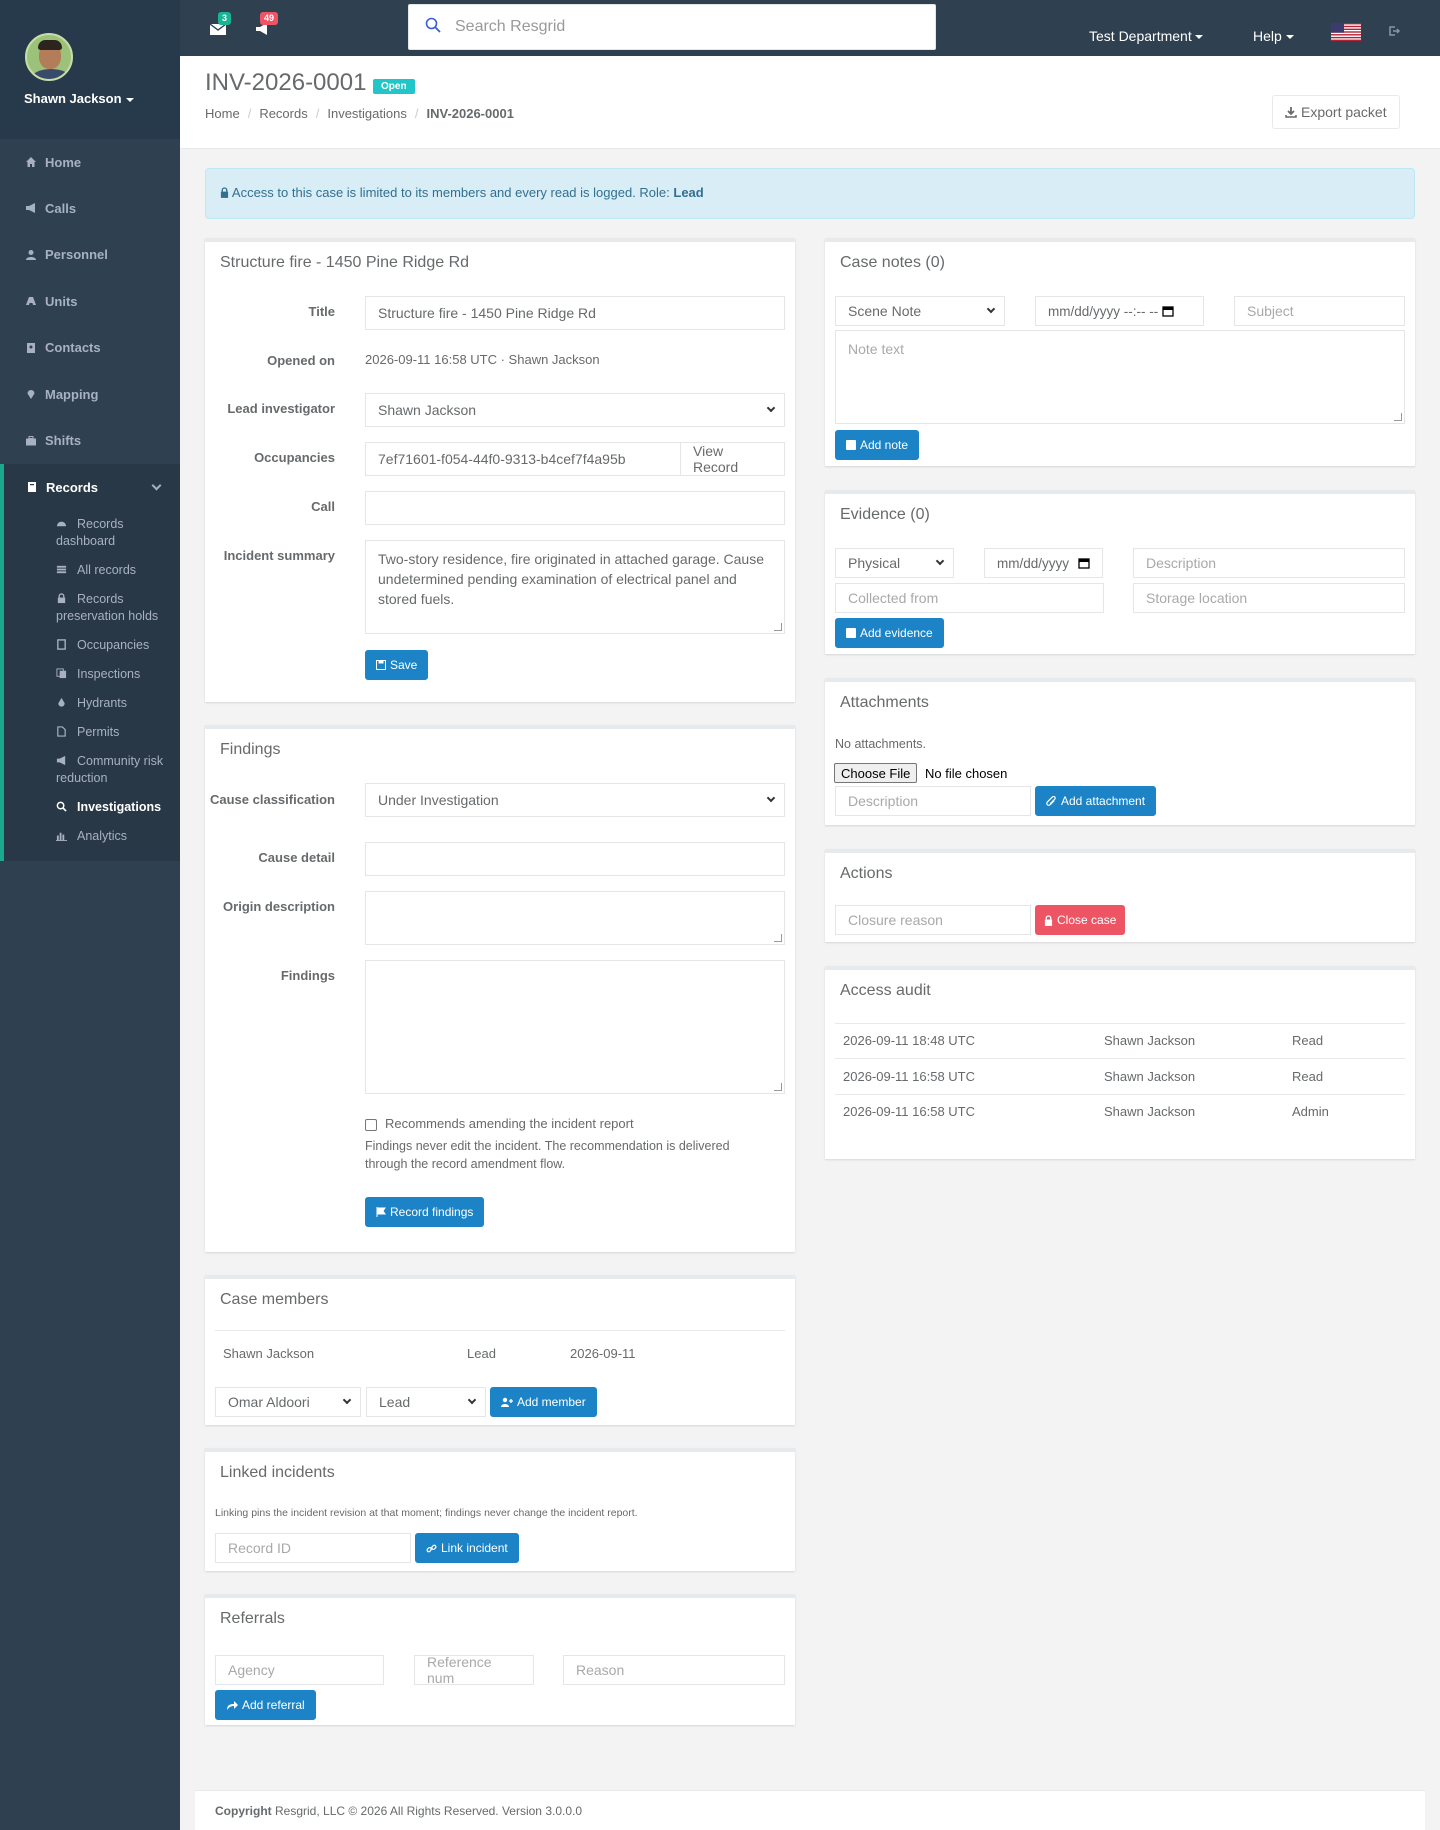 This screenshot has height=1830, width=1440. Describe the element at coordinates (1146, 36) in the screenshot. I see `department-menu: Test Department` at that location.